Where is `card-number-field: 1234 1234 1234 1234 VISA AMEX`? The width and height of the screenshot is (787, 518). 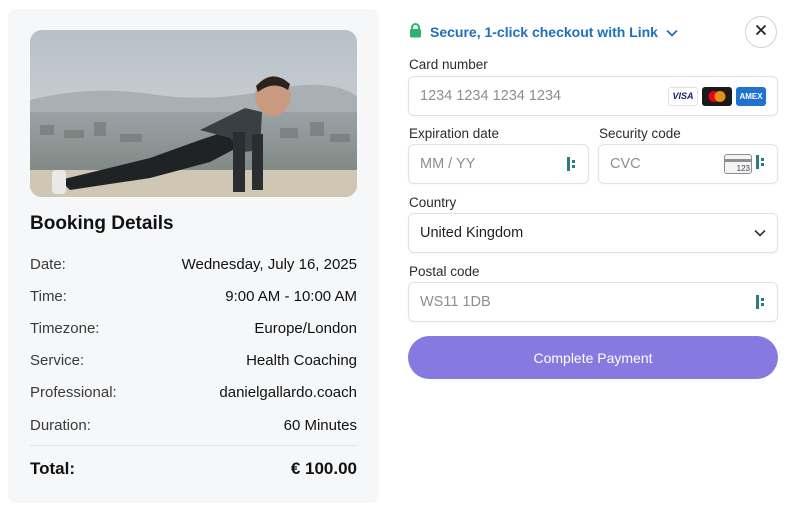
card-number-field: 1234 1234 1234 1234 VISA AMEX is located at coordinates (593, 96).